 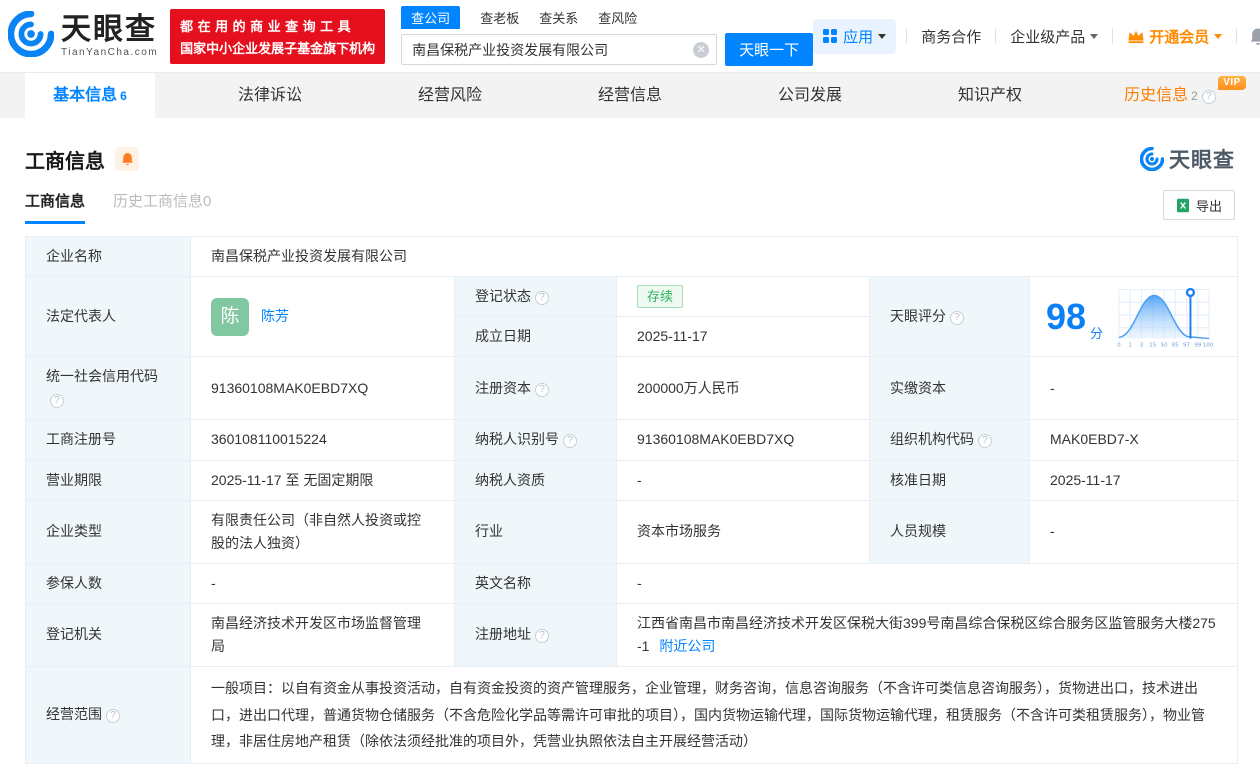 What do you see at coordinates (660, 297) in the screenshot?
I see `status-badge: 存续` at bounding box center [660, 297].